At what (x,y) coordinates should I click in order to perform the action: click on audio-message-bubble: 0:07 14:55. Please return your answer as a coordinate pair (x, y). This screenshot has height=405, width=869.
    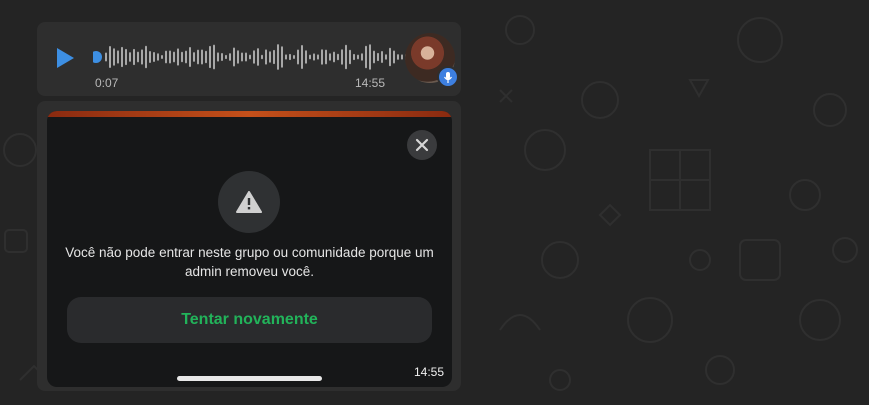
    Looking at the image, I should click on (249, 59).